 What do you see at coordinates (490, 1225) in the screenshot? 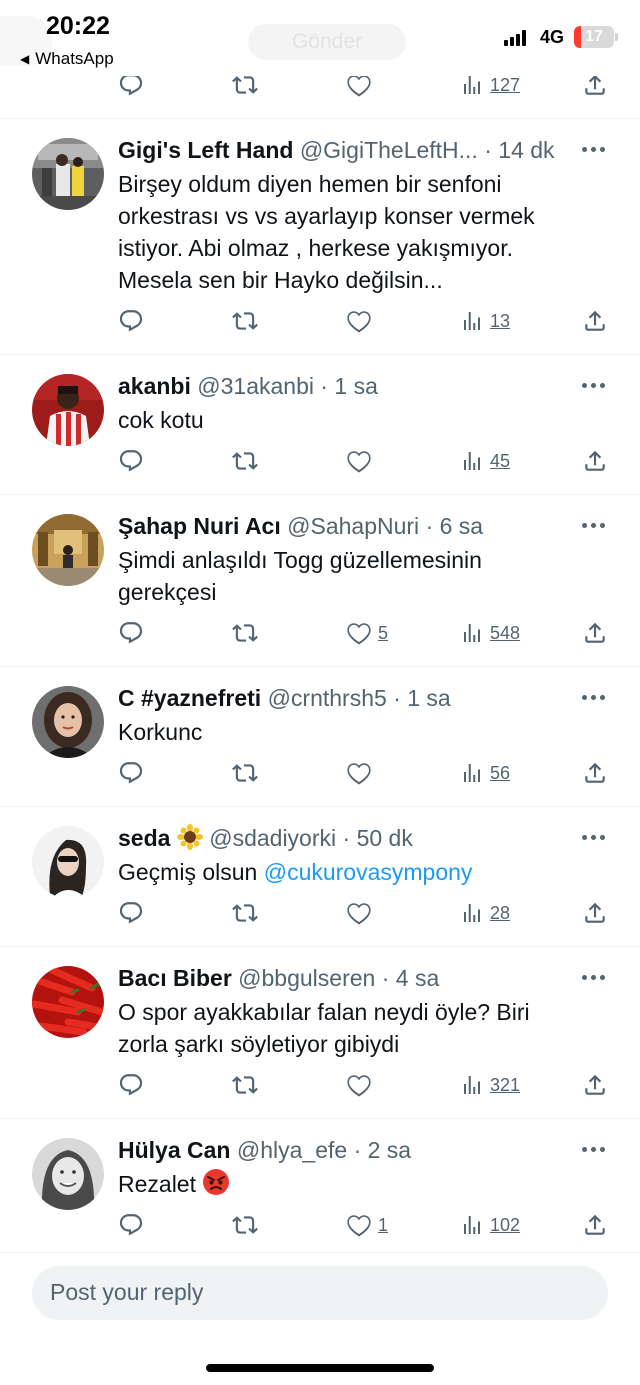
I see `views-button: 102` at bounding box center [490, 1225].